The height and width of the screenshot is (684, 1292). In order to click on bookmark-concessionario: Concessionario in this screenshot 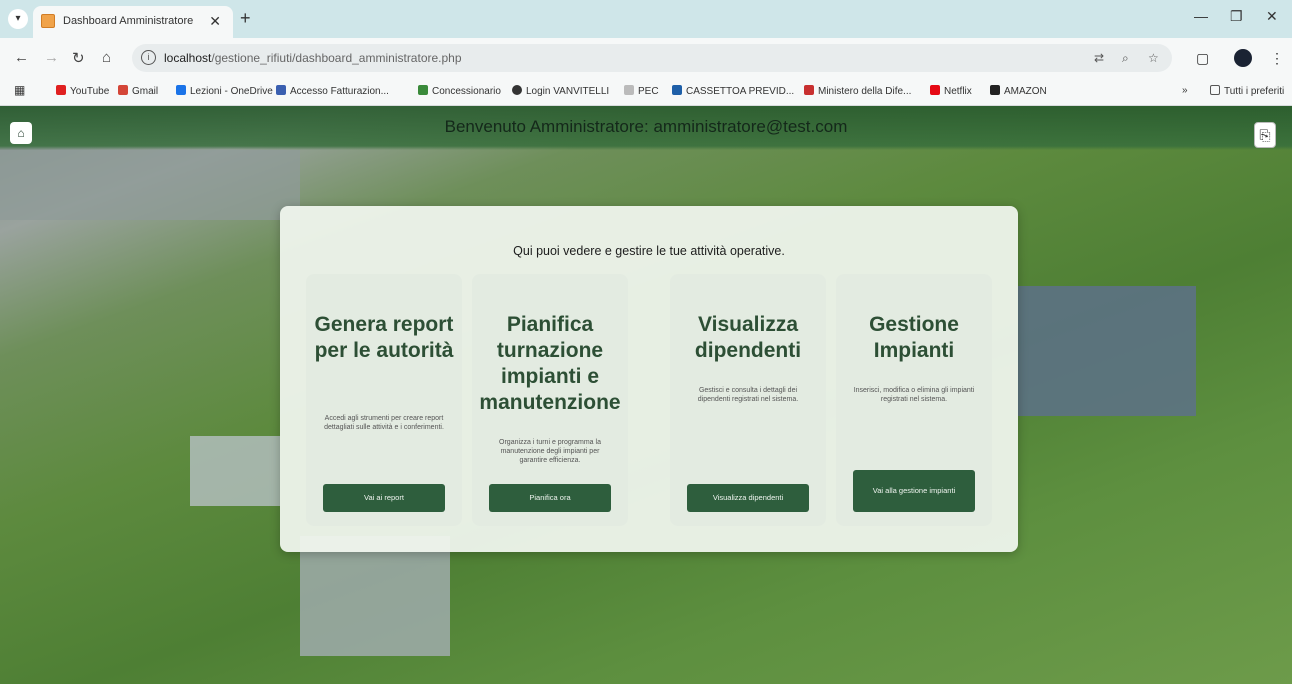, I will do `click(459, 91)`.